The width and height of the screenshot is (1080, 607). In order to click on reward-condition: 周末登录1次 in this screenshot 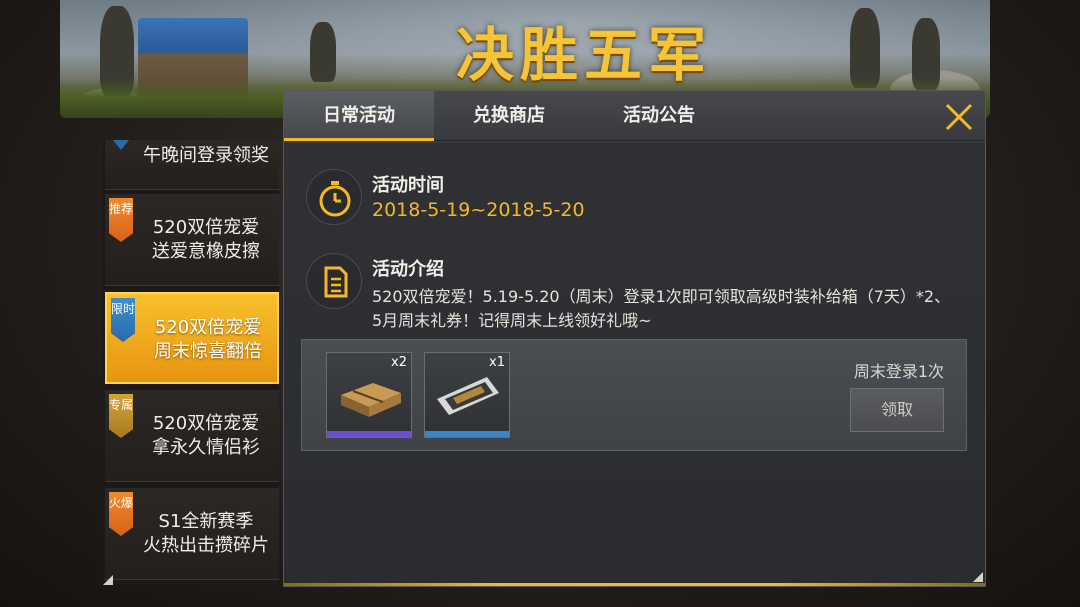, I will do `click(898, 371)`.